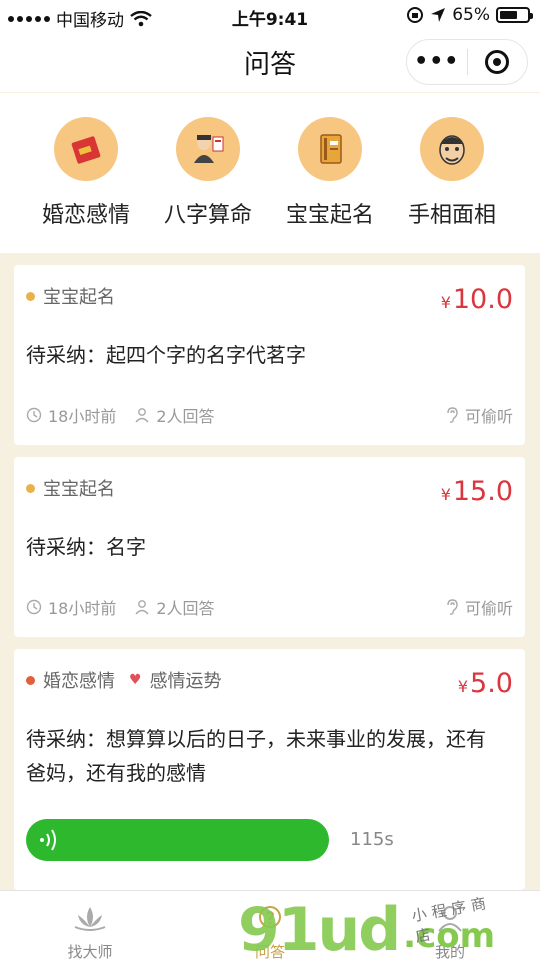  What do you see at coordinates (482, 299) in the screenshot?
I see `price-value: 10.0` at bounding box center [482, 299].